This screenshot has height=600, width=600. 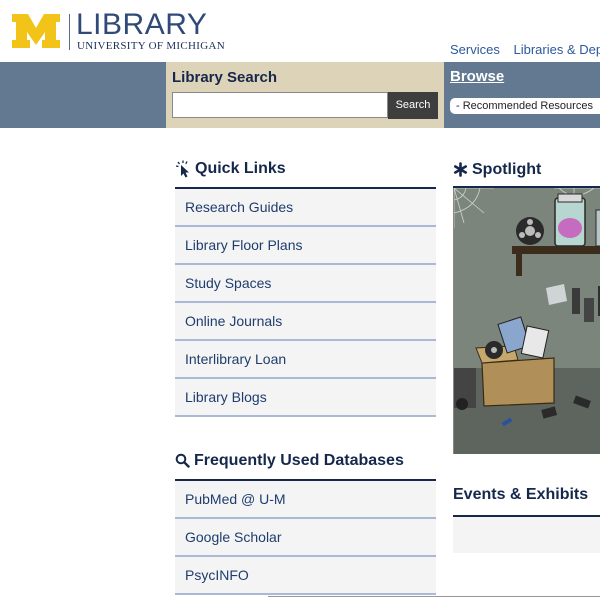 I want to click on quick-link-interlibrary-loan: Interlibrary Loan, so click(x=305, y=360).